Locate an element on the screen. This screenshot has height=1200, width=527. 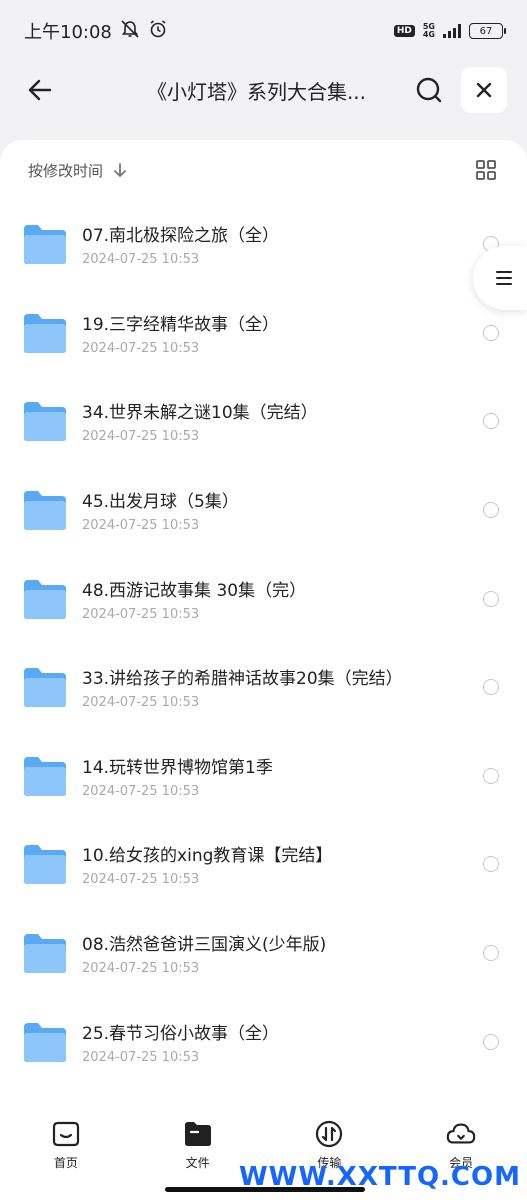
file-info: 33.讲给孩子的希腊神话故事20集（完结） 2024-07-25 10:53 is located at coordinates (277, 687).